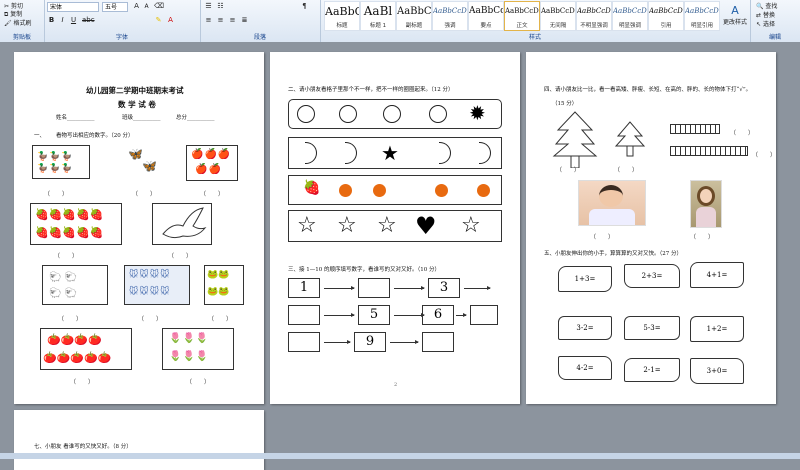 Image resolution: width=800 pixels, height=470 pixels. I want to click on clipboard-group: ✂ 剪切 ⧉ 复制 🖌 格式刷 剪贴板, so click(22, 21).